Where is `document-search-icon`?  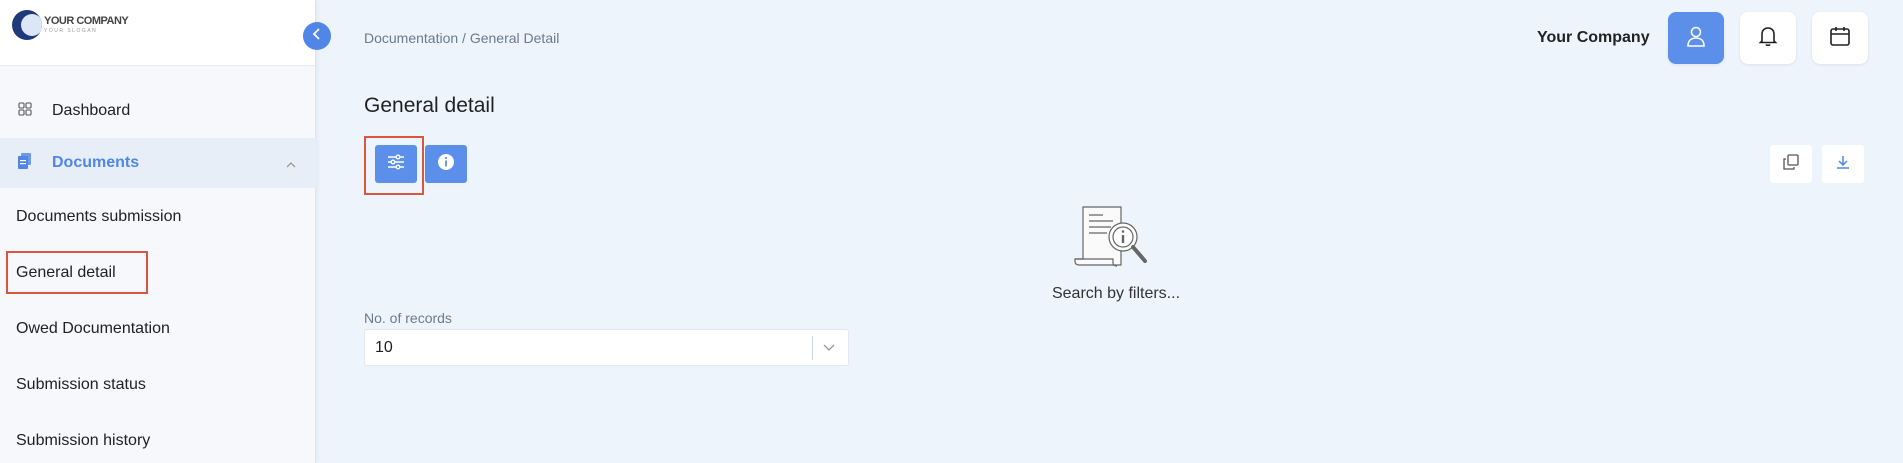
document-search-icon is located at coordinates (1116, 241).